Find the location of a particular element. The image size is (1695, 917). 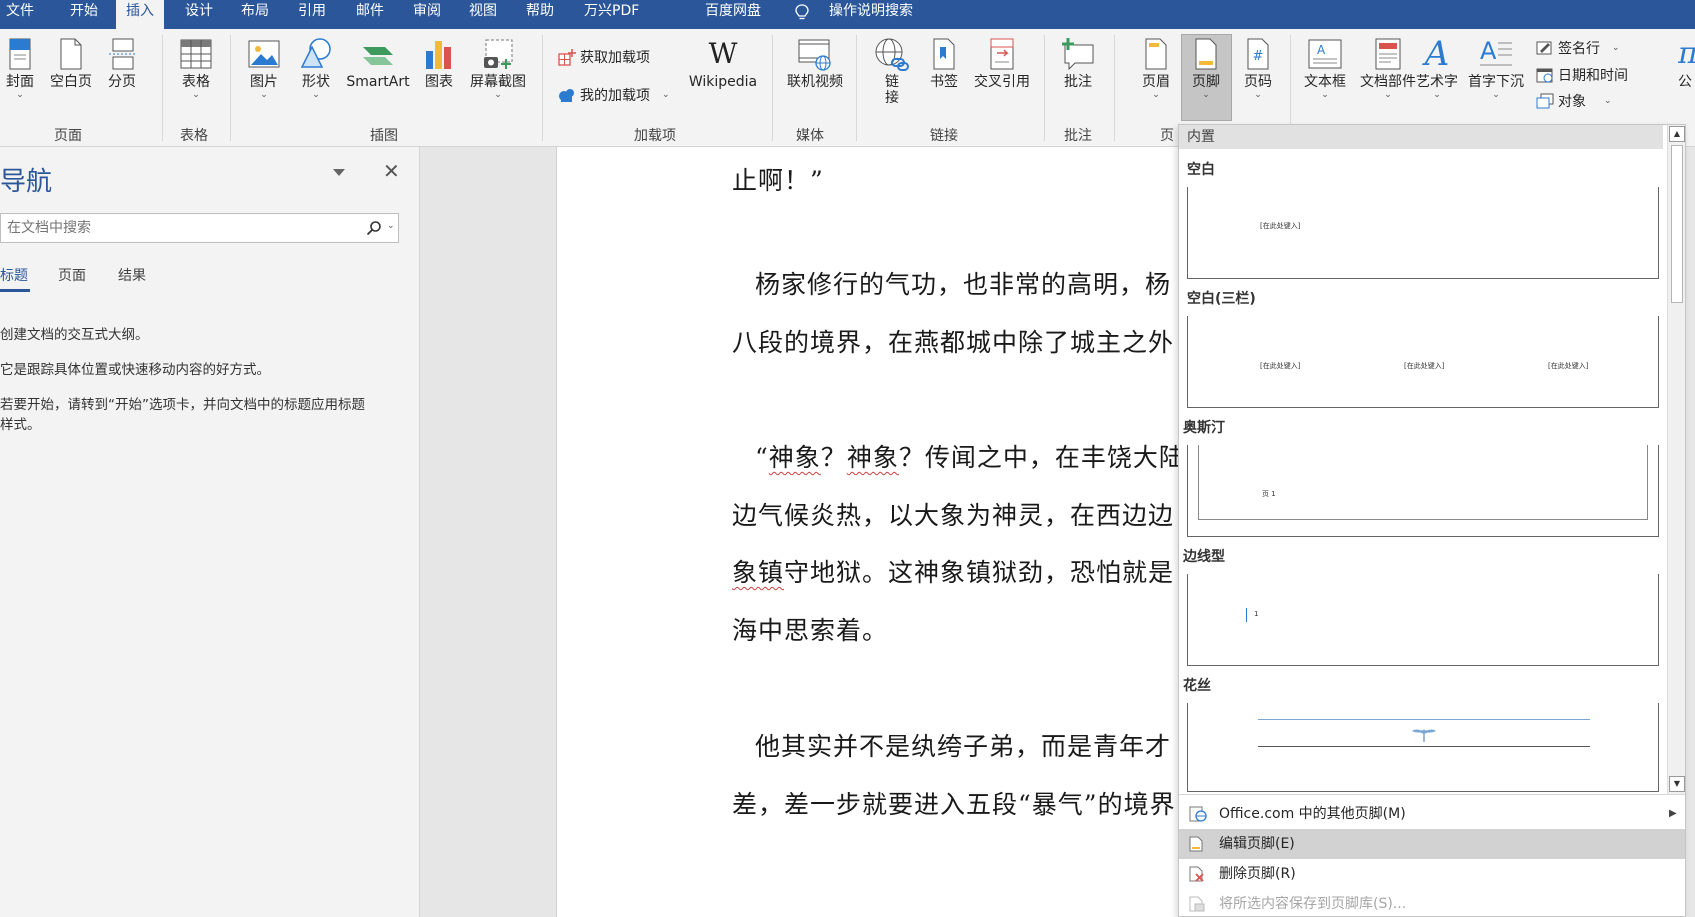

chart-button: 图表 is located at coordinates (439, 63).